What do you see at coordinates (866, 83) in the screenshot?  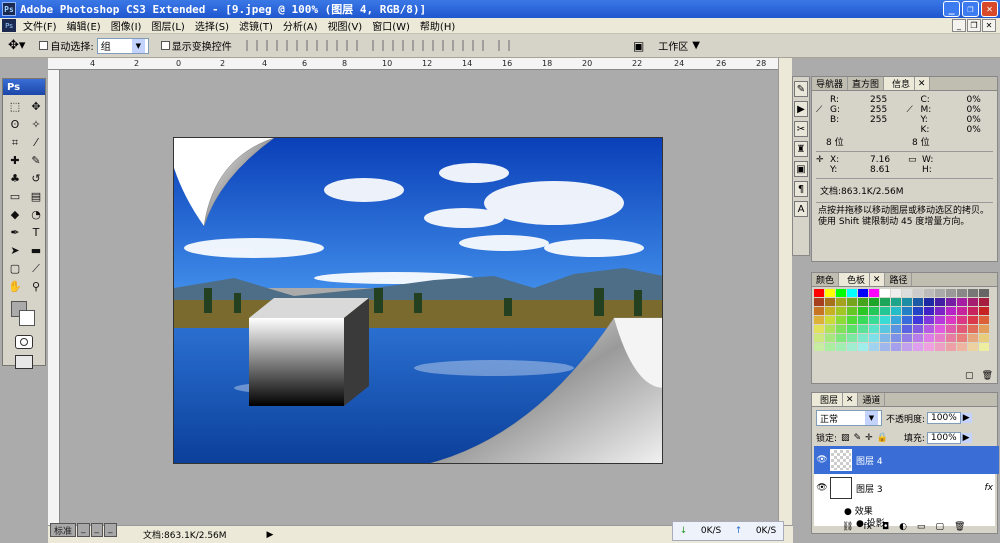 I see `tab-histogram: 直方图` at bounding box center [866, 83].